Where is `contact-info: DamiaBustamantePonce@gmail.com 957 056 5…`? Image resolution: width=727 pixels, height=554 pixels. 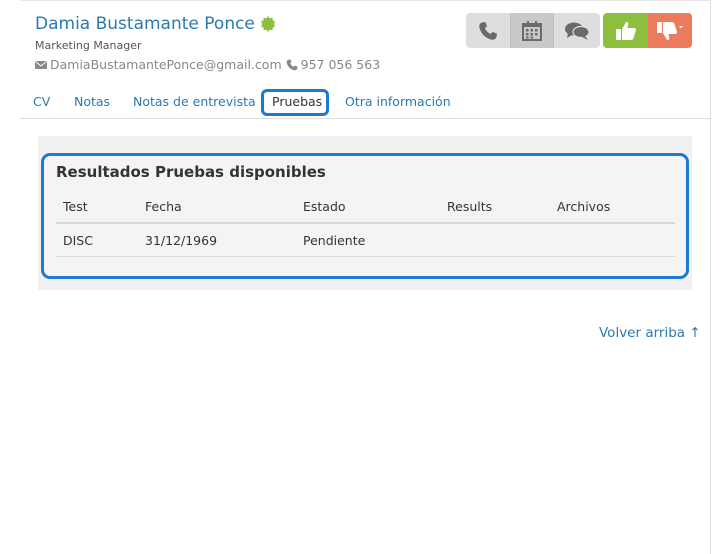
contact-info: DamiaBustamantePonce@gmail.com 957 056 5… is located at coordinates (207, 64).